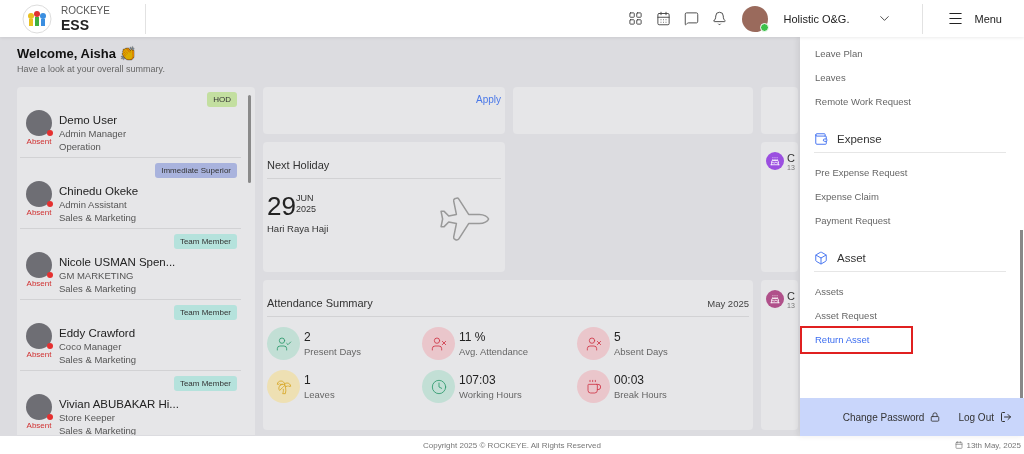 The height and width of the screenshot is (454, 1024). Describe the element at coordinates (821, 139) in the screenshot. I see `wallet-icon` at that location.